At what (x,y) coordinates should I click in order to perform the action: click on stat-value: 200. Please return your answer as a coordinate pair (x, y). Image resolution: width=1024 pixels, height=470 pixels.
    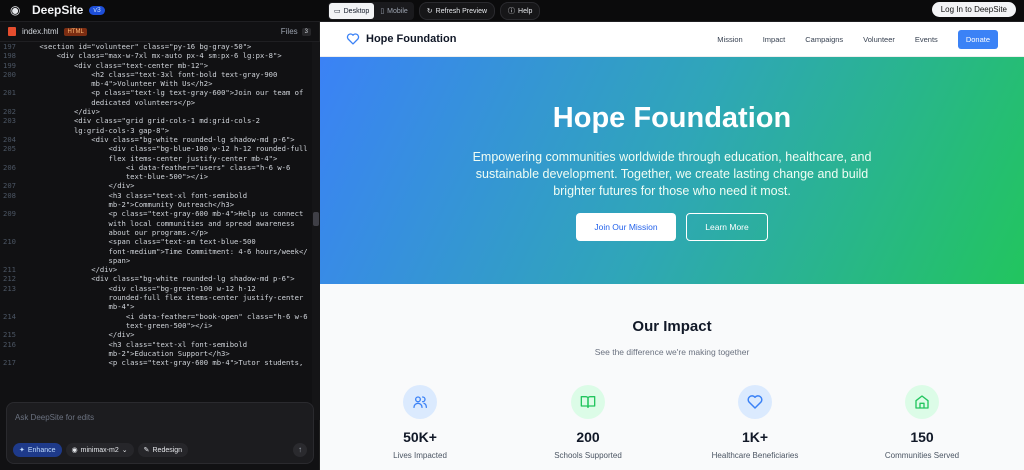
    Looking at the image, I should click on (588, 437).